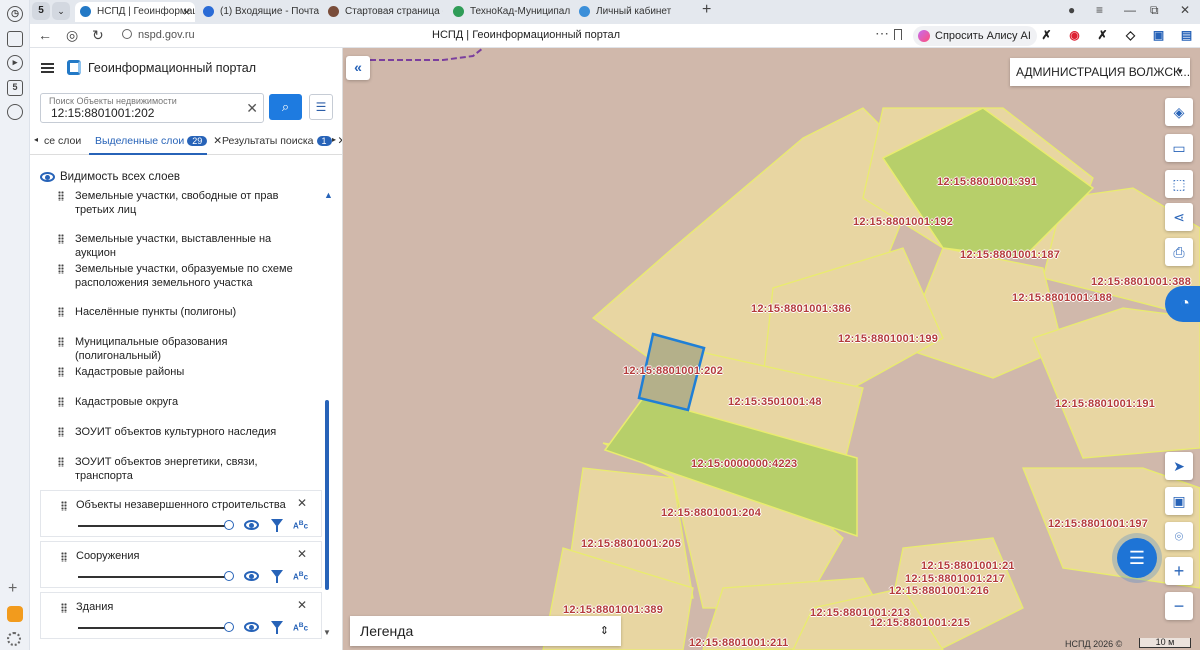  Describe the element at coordinates (1179, 112) in the screenshot. I see `layers-button: ◈` at that location.